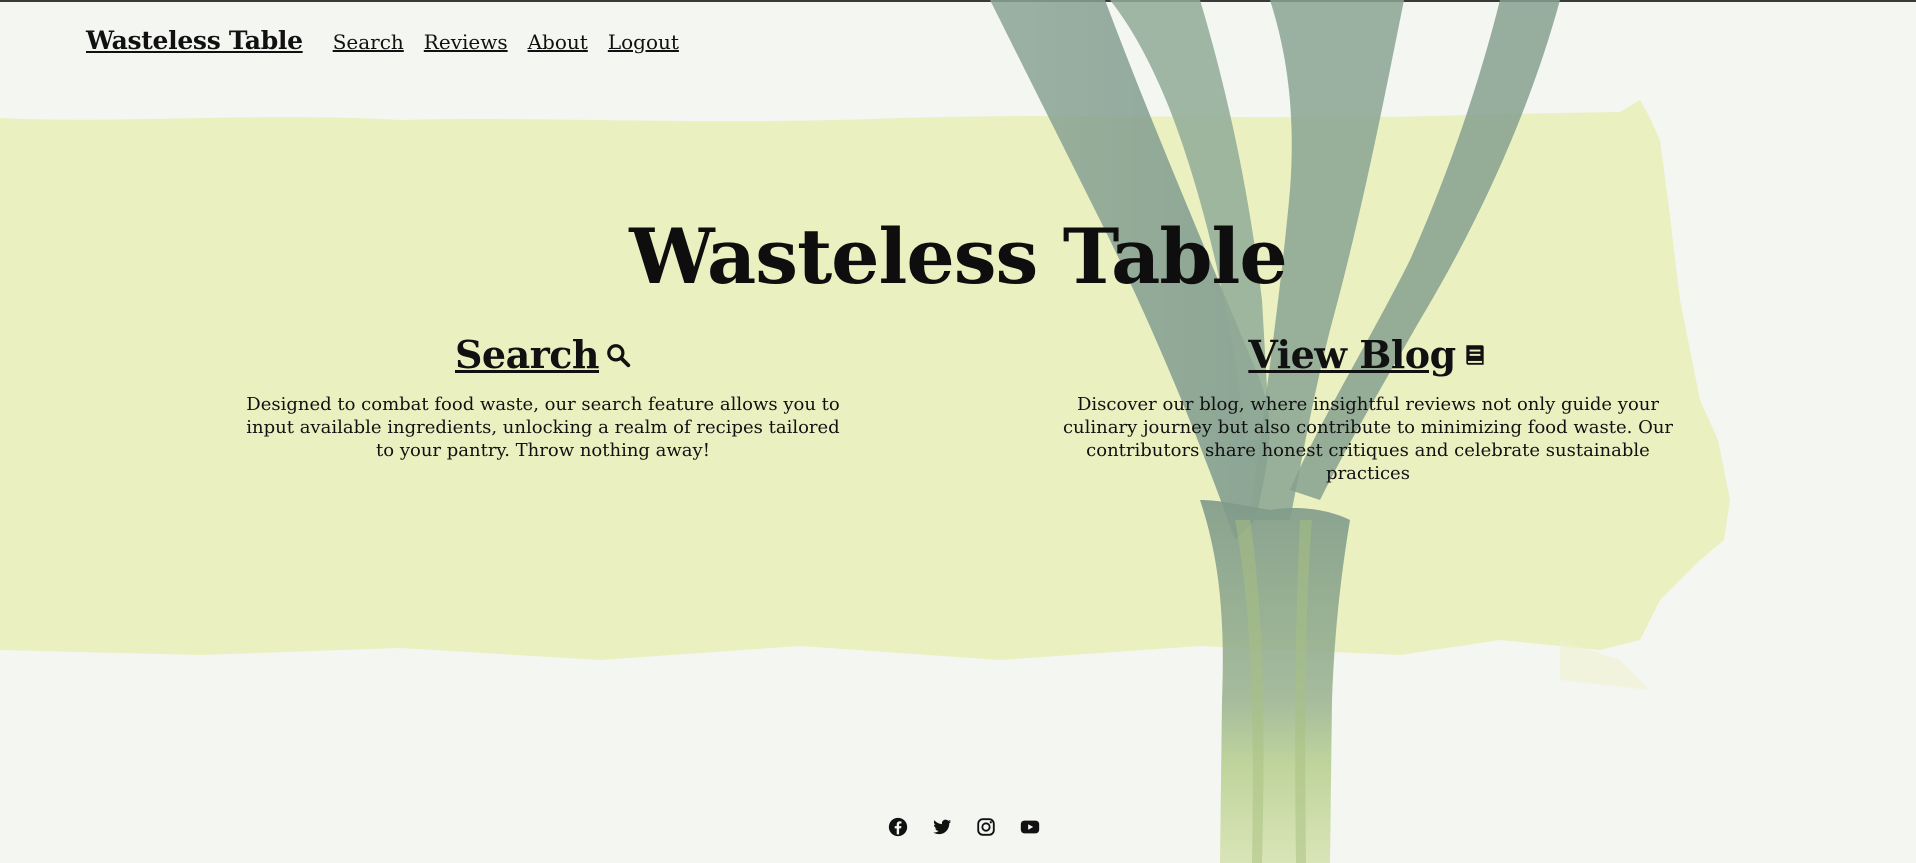 Image resolution: width=1916 pixels, height=863 pixels. What do you see at coordinates (558, 42) in the screenshot?
I see `nav-link-about: About` at bounding box center [558, 42].